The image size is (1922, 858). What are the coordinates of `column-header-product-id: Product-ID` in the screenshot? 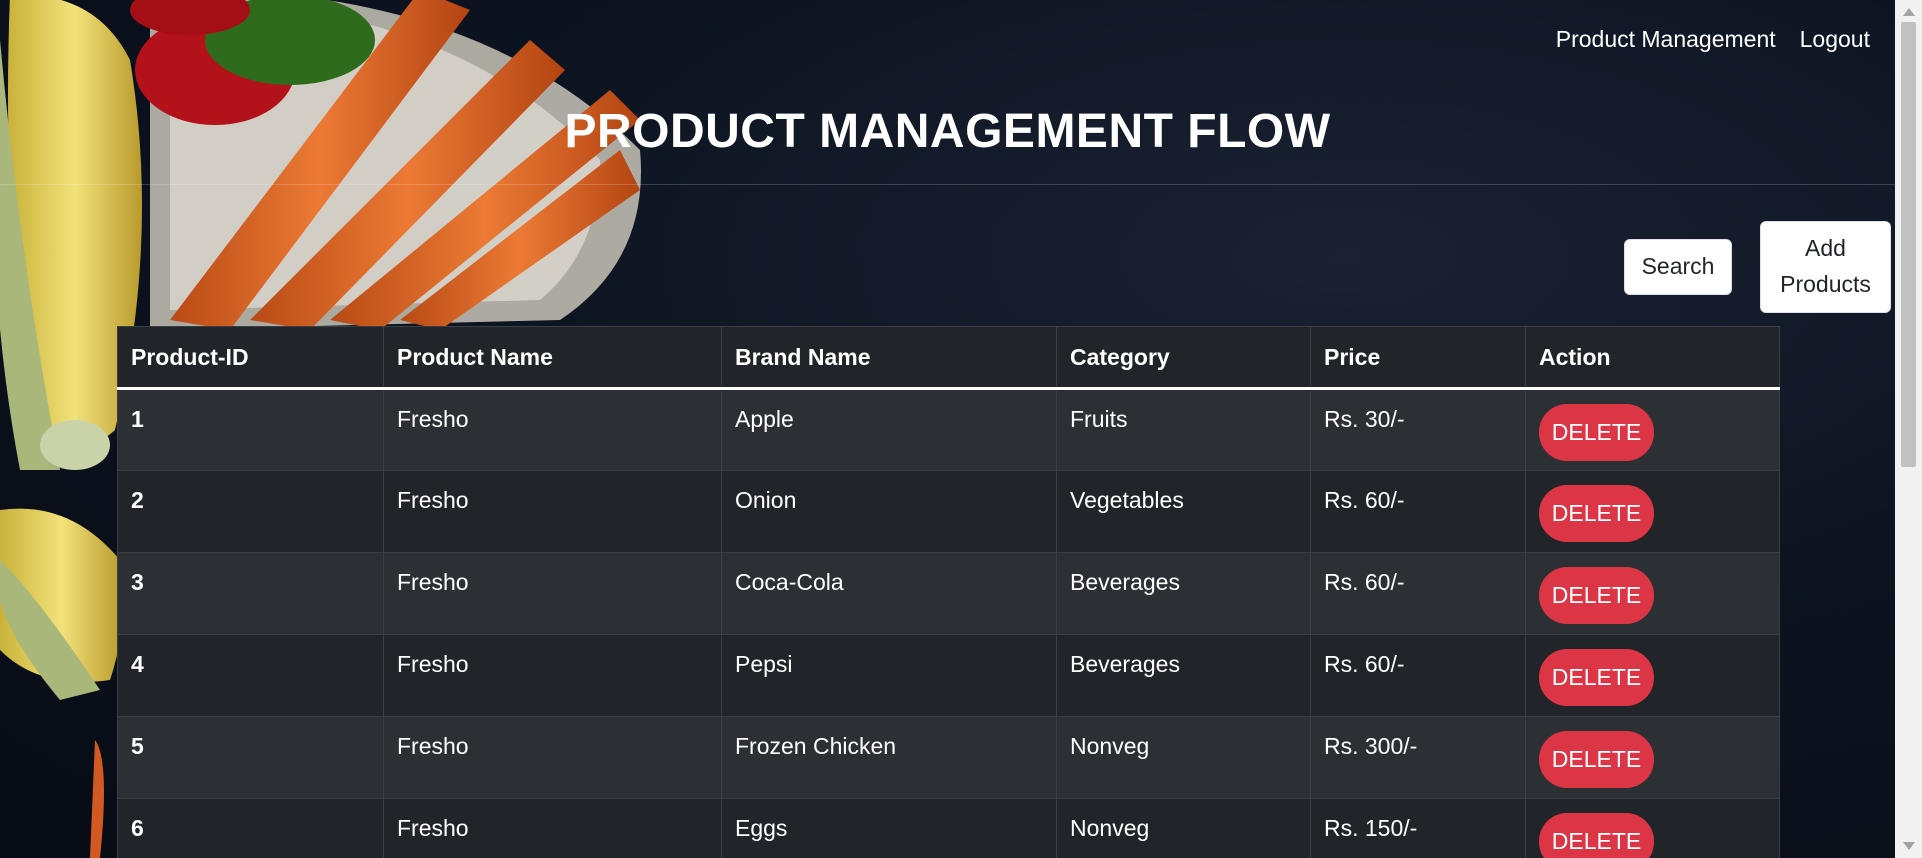 It's located at (250, 358).